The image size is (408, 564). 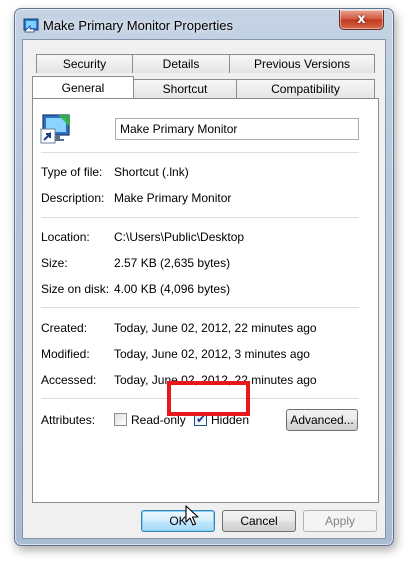 I want to click on modified-value: Today, June 02, 2012, 3 minutes ago, so click(x=212, y=354).